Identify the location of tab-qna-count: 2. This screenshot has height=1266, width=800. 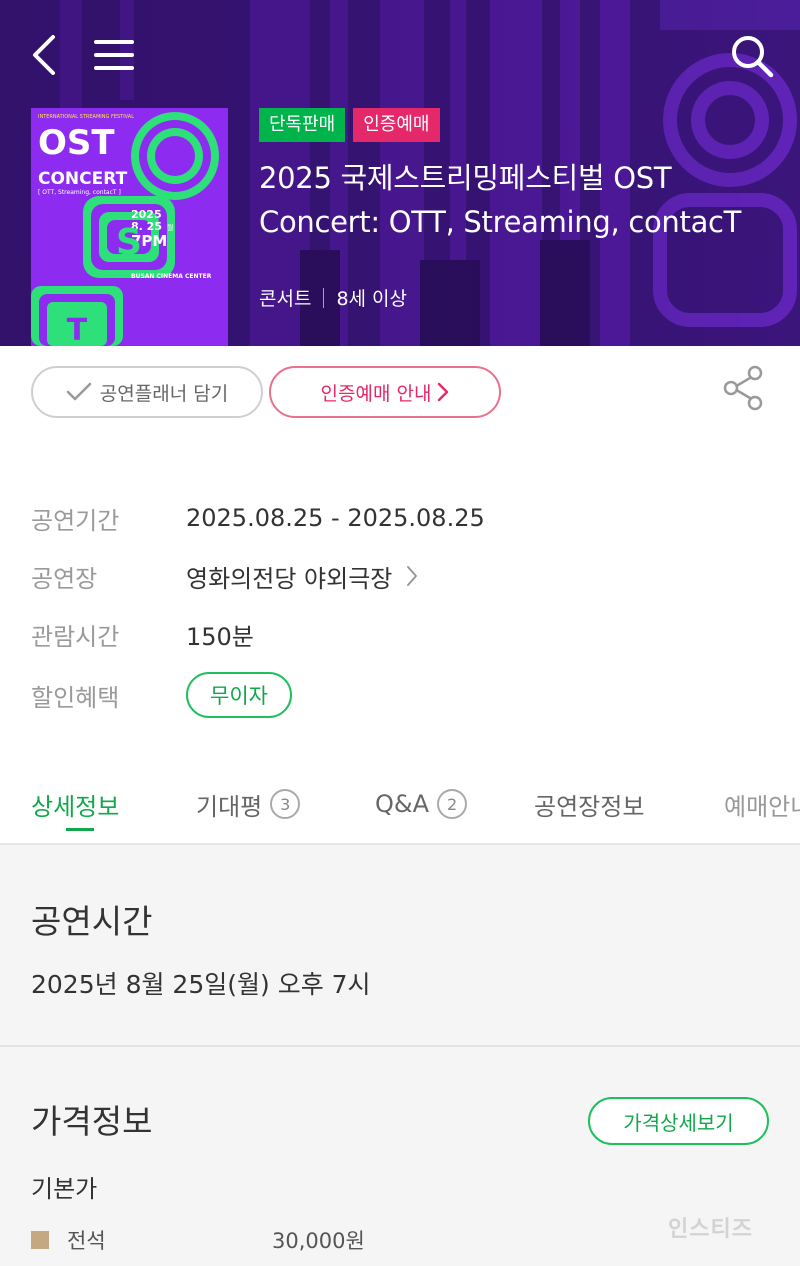
(452, 804).